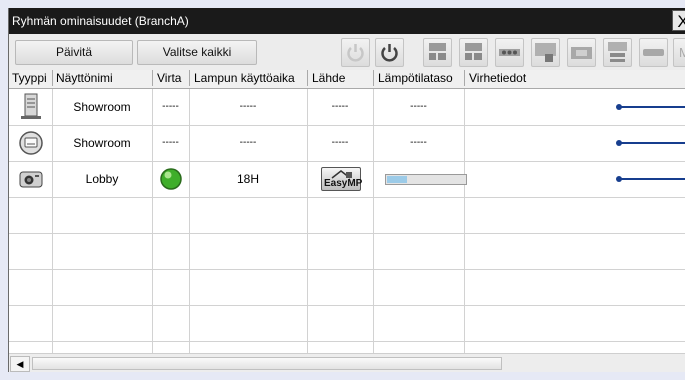 The image size is (685, 380). Describe the element at coordinates (426, 179) in the screenshot. I see `temperature-bar` at that location.